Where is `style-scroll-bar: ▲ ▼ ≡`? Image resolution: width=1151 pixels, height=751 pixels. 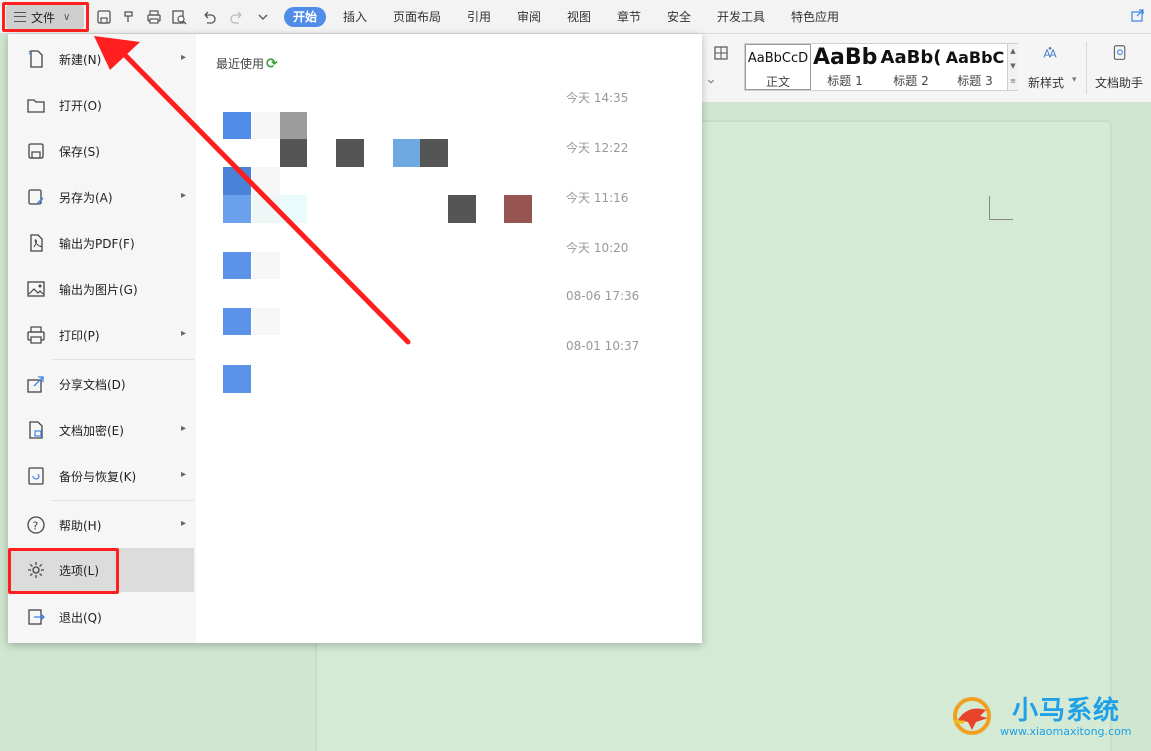
style-scroll-bar: ▲ ▼ ≡ is located at coordinates (1012, 67).